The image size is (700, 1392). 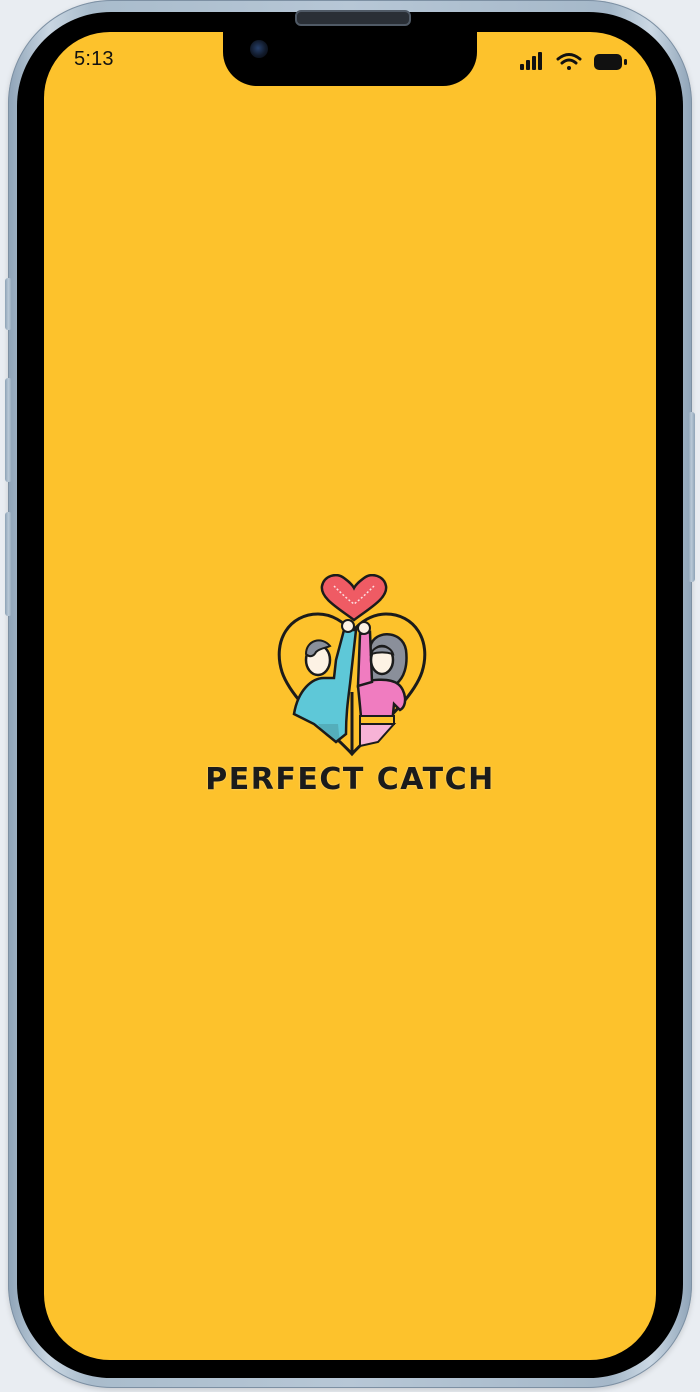 What do you see at coordinates (8, 564) in the screenshot?
I see `volume-down-button` at bounding box center [8, 564].